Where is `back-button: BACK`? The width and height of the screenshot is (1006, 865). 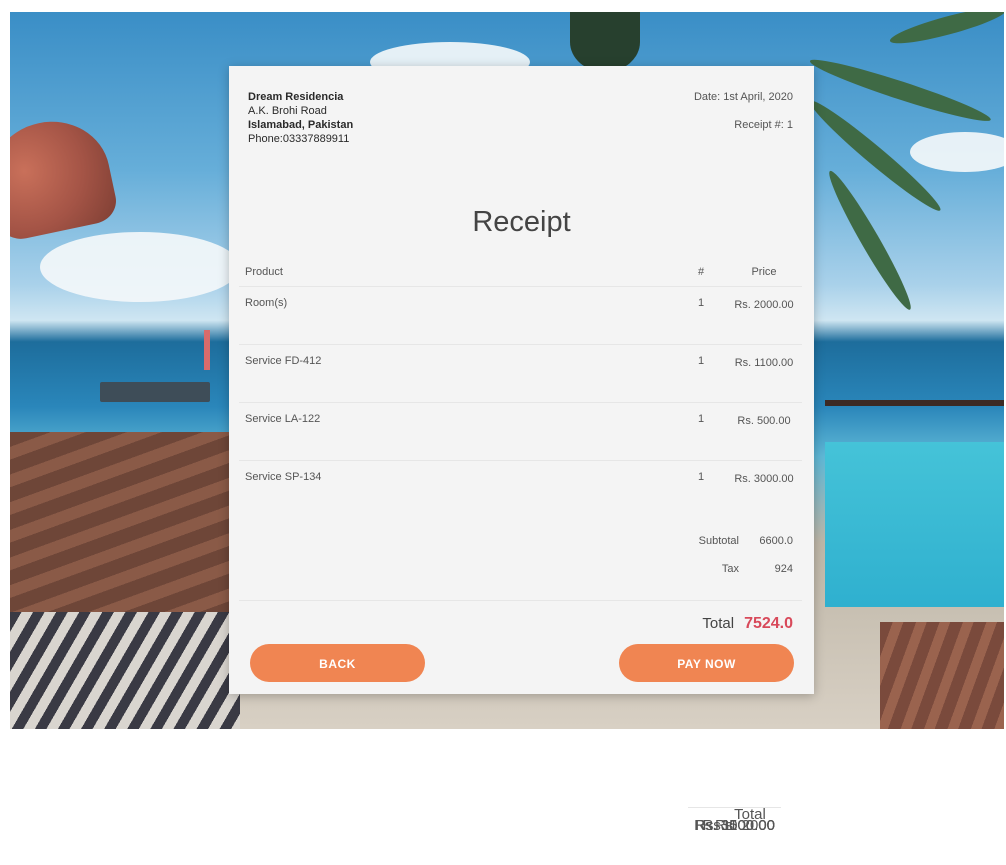
back-button: BACK is located at coordinates (337, 663).